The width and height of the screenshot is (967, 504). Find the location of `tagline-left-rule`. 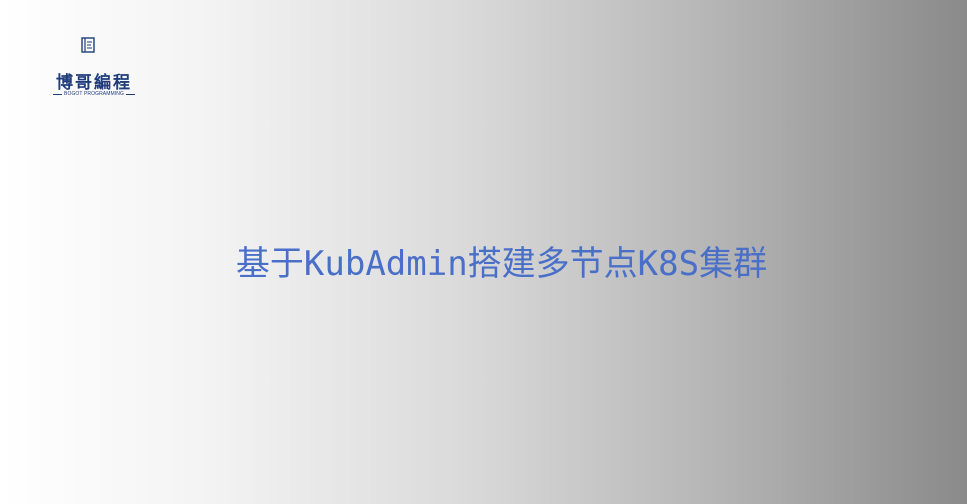

tagline-left-rule is located at coordinates (58, 94).